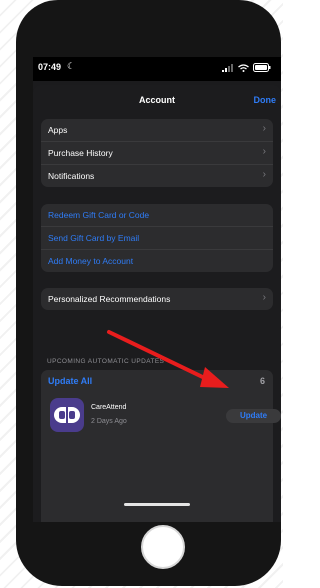 The width and height of the screenshot is (320, 588). I want to click on red-arrow-annotation, so click(168, 359).